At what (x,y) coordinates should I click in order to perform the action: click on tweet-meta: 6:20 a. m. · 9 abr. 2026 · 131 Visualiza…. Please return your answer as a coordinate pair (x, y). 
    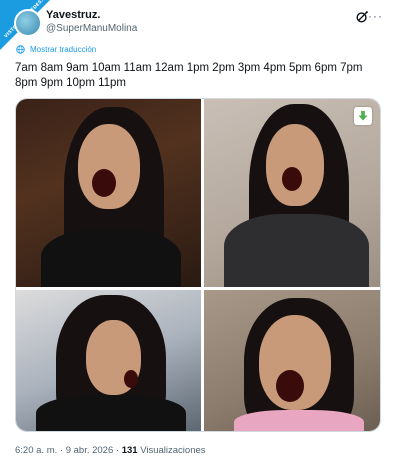
    Looking at the image, I should click on (110, 450).